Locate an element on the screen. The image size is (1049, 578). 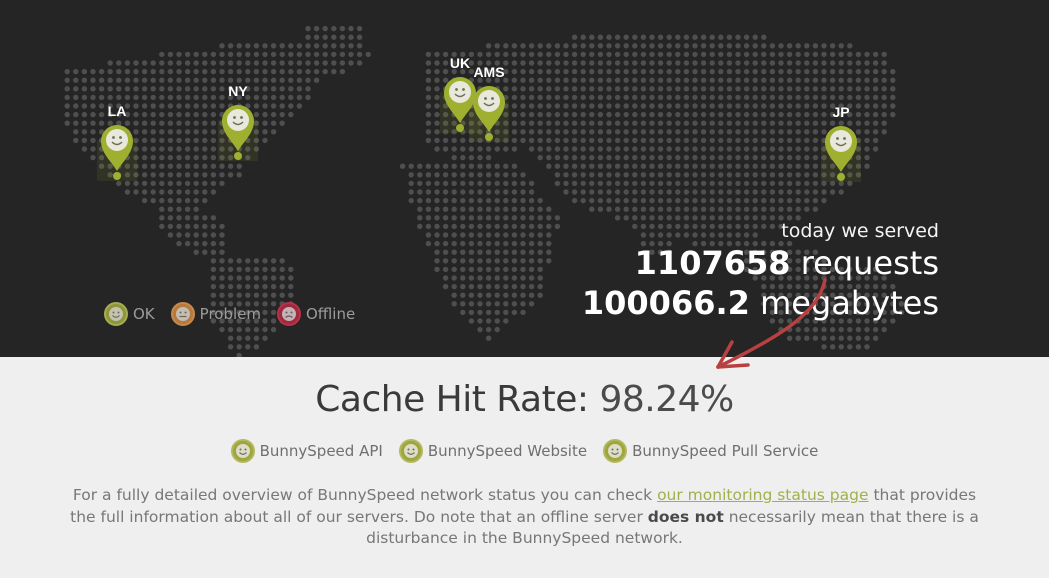
legend-offline: Offline is located at coordinates (316, 314).